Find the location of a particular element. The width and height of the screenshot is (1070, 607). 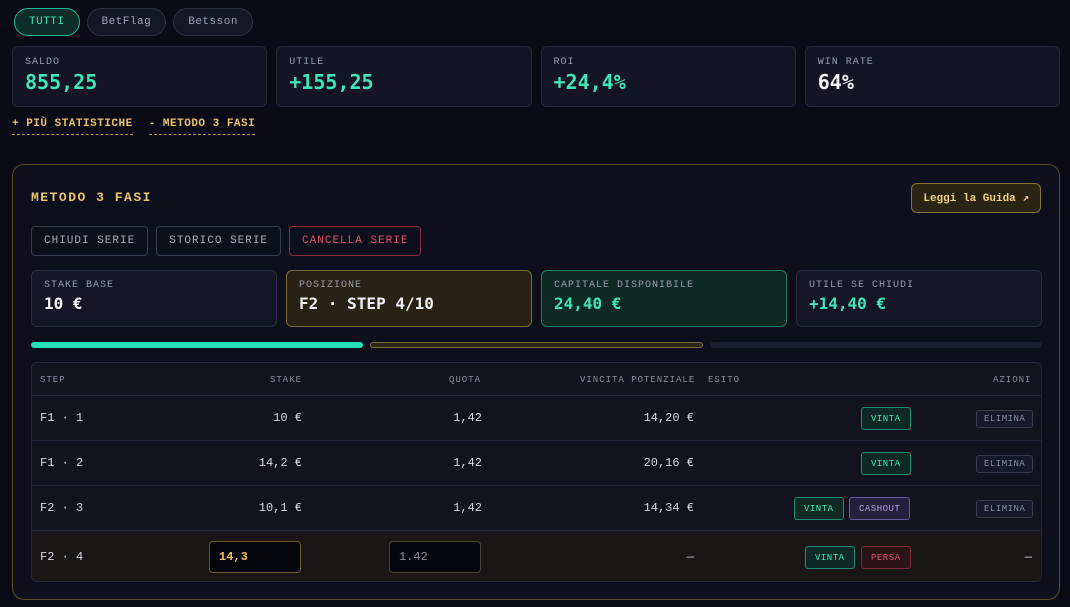

filter-tutti: TUTTI is located at coordinates (47, 22).